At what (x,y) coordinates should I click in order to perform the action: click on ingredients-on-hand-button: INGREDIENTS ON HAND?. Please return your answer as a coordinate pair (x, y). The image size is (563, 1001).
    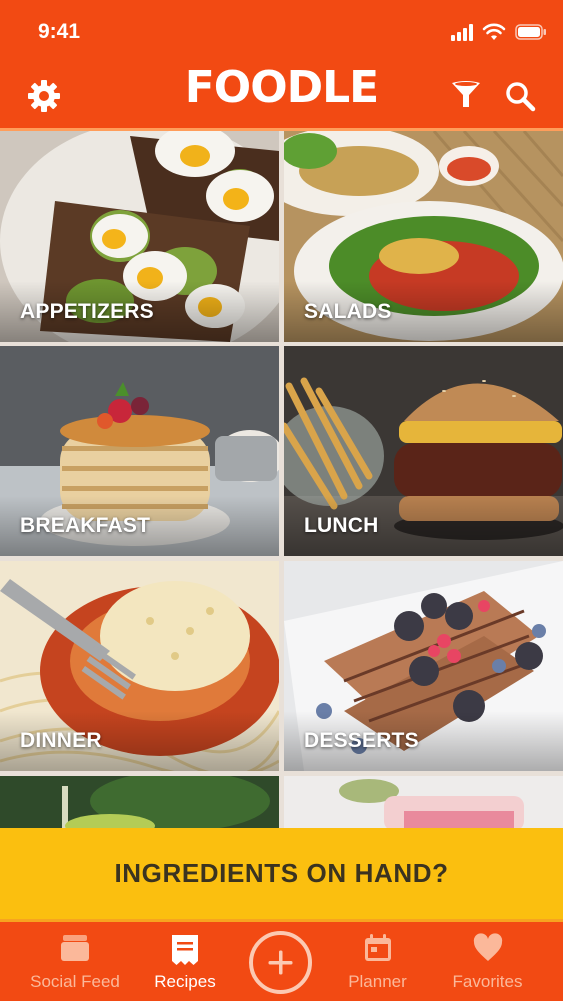
    Looking at the image, I should click on (281, 873).